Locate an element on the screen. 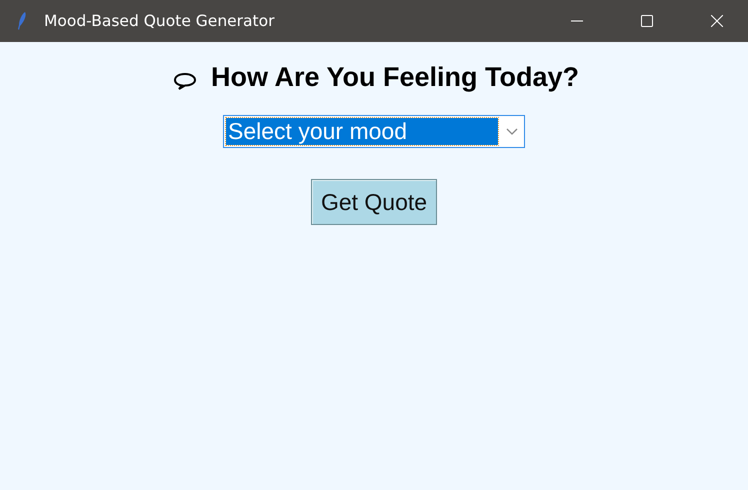 The width and height of the screenshot is (748, 490). heading: How Are You Feeling Today? is located at coordinates (395, 77).